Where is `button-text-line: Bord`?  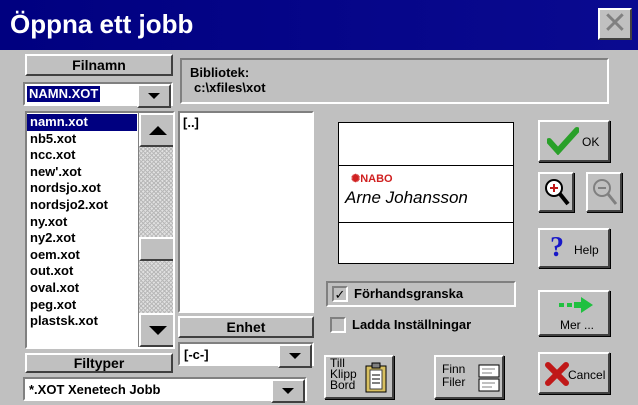
button-text-line: Bord is located at coordinates (343, 385).